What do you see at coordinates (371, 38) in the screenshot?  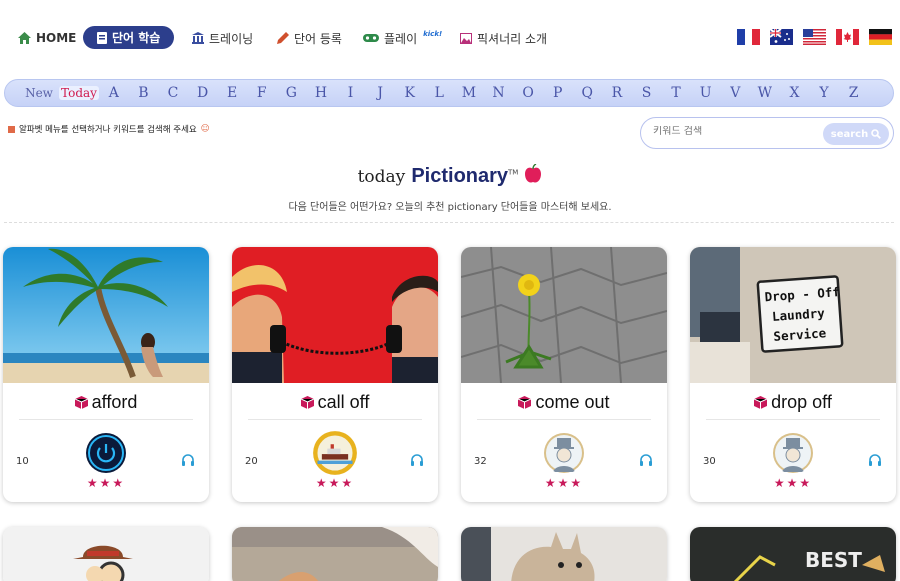 I see `gamepad-icon` at bounding box center [371, 38].